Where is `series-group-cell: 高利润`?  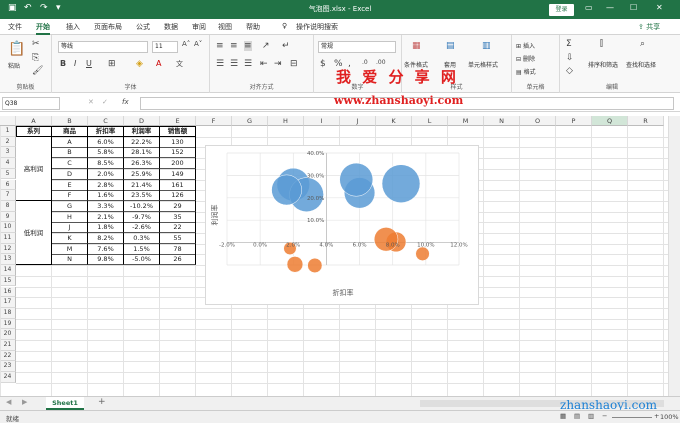 series-group-cell: 高利润 is located at coordinates (34, 168).